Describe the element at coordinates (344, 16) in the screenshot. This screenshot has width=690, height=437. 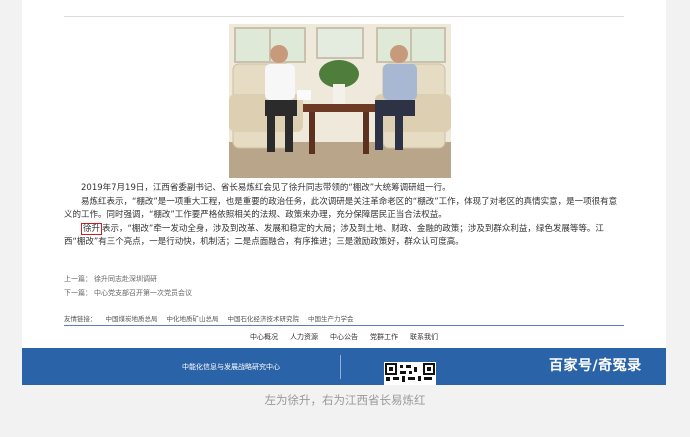
I see `top-divider` at that location.